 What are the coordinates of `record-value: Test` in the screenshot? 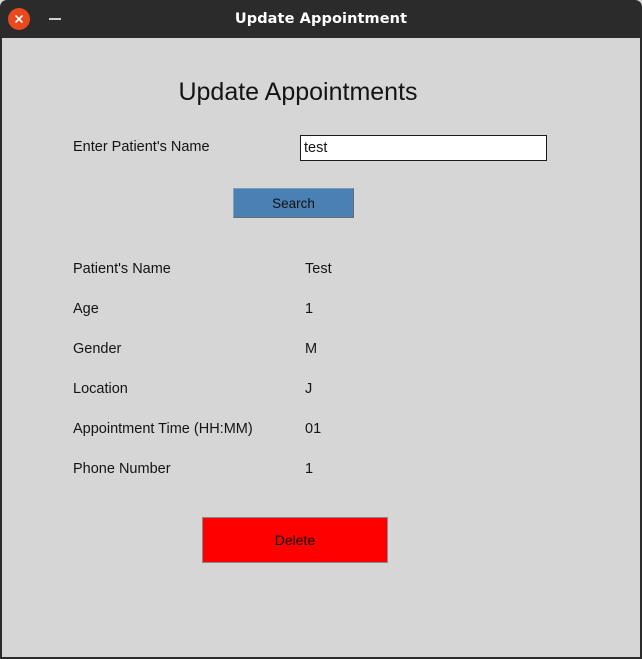 It's located at (318, 269).